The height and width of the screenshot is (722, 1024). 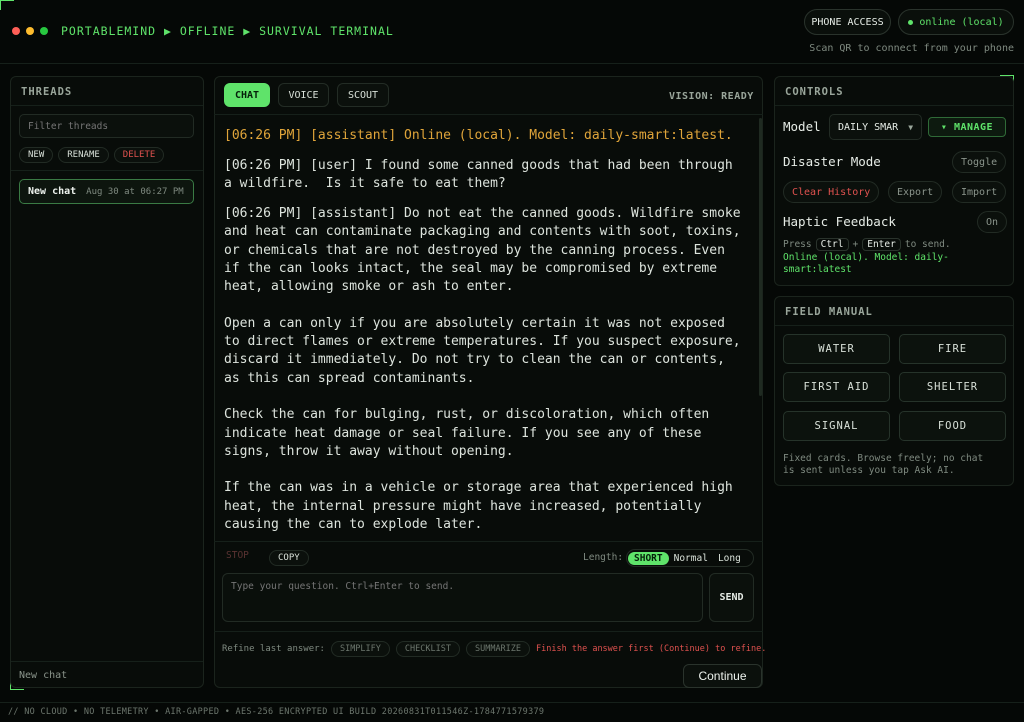 What do you see at coordinates (363, 95) in the screenshot?
I see `tab-scout: SCOUT` at bounding box center [363, 95].